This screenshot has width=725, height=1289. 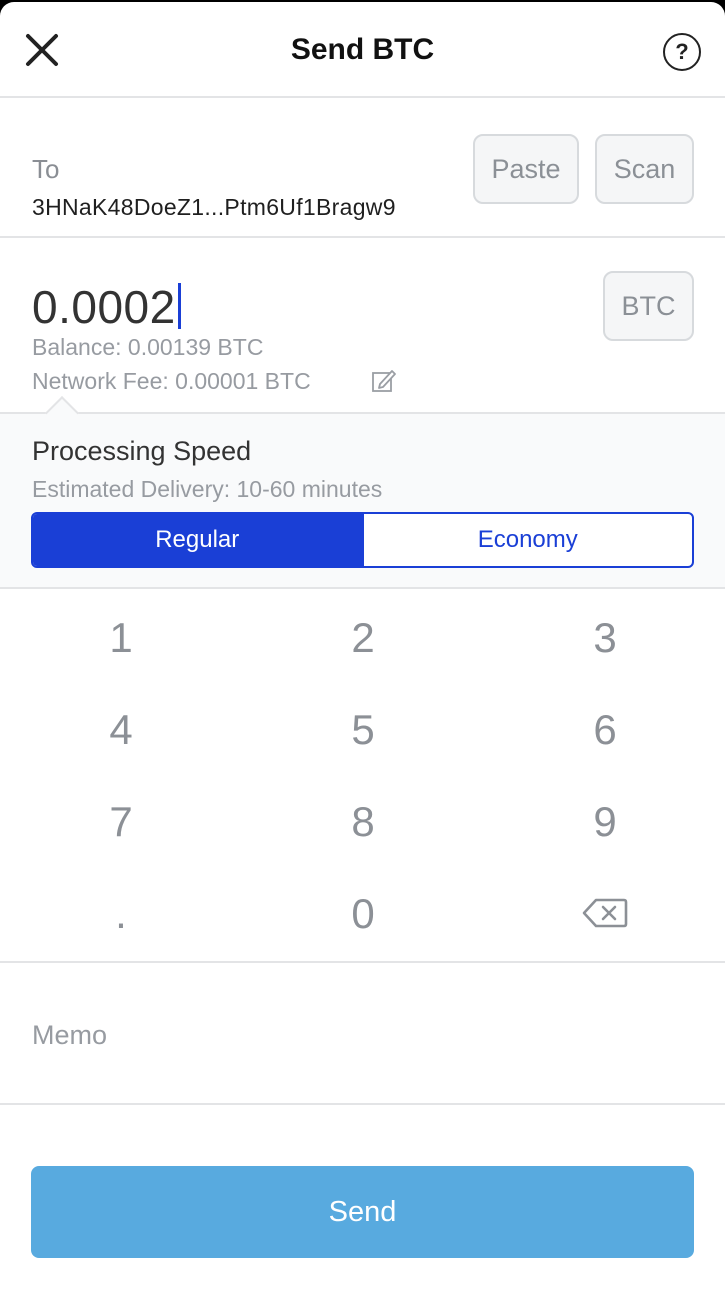 What do you see at coordinates (384, 381) in the screenshot?
I see `pencil-icon` at bounding box center [384, 381].